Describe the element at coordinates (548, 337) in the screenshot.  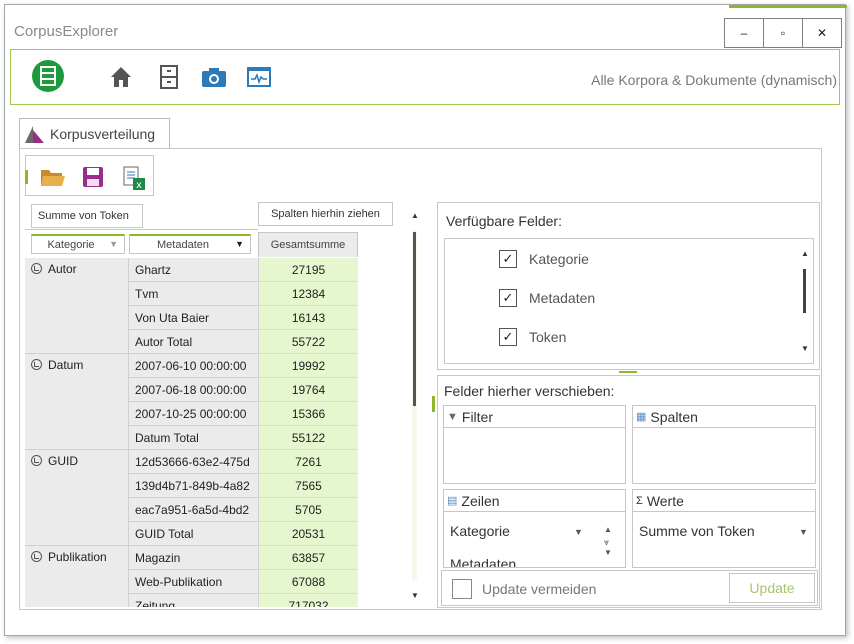
I see `field-label: Token` at that location.